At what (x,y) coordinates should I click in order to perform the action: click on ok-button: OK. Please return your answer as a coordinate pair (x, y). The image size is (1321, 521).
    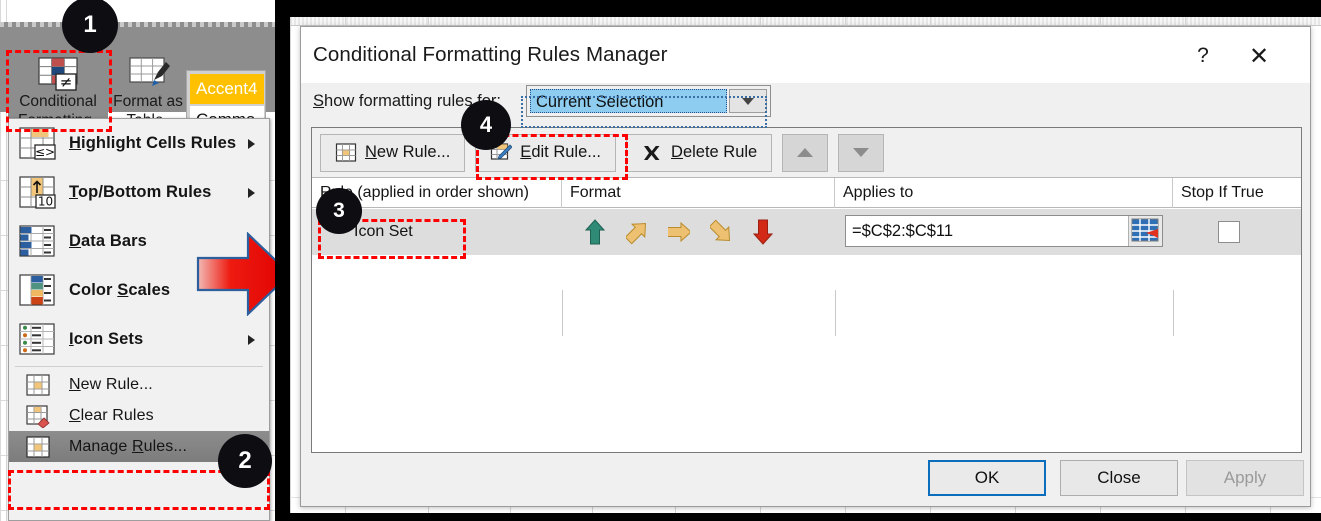
    Looking at the image, I should click on (987, 478).